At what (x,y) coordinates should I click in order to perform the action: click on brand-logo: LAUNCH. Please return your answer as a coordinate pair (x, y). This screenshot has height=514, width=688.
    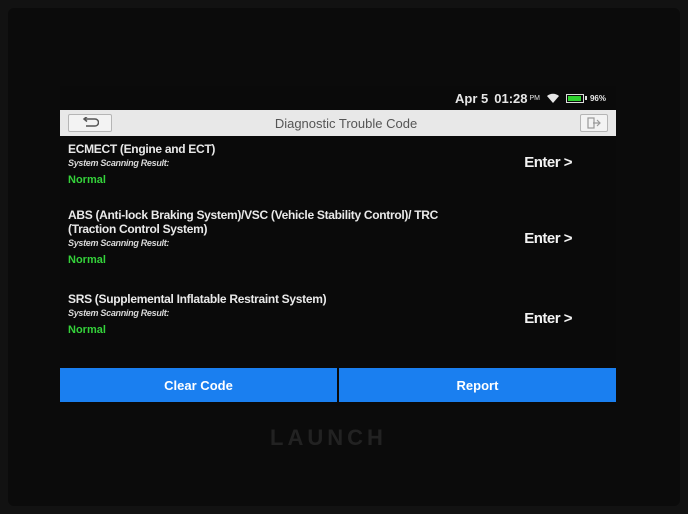
    Looking at the image, I should click on (328, 437).